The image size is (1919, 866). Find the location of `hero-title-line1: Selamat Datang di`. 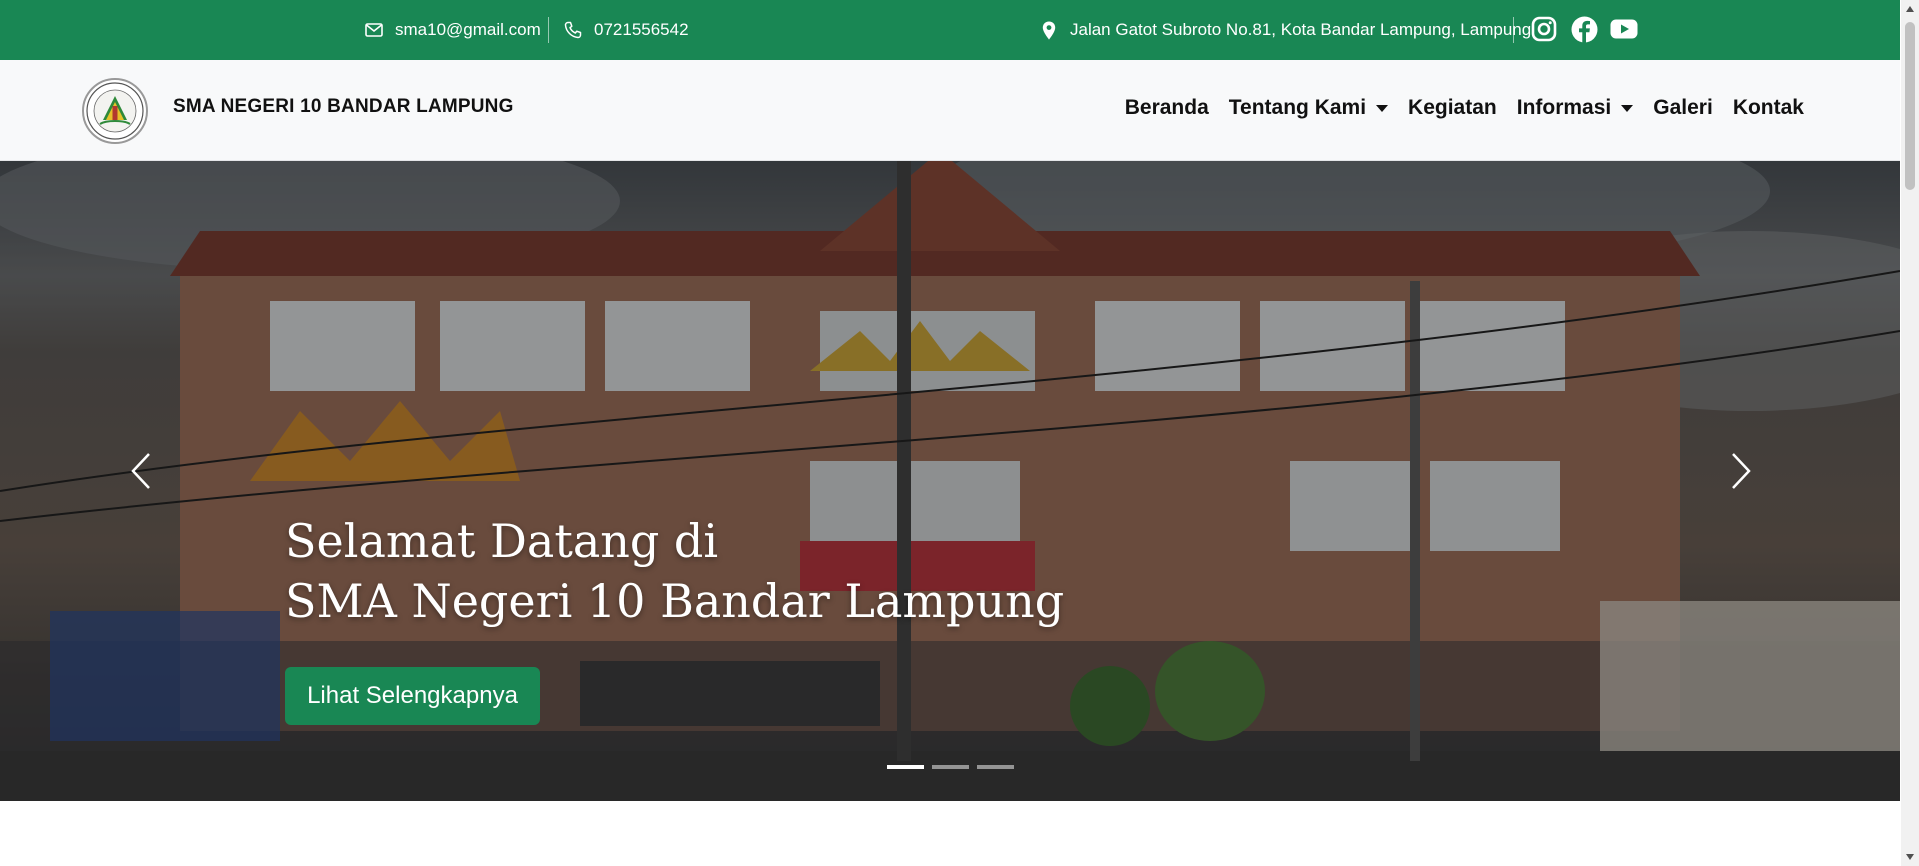

hero-title-line1: Selamat Datang di is located at coordinates (502, 541).